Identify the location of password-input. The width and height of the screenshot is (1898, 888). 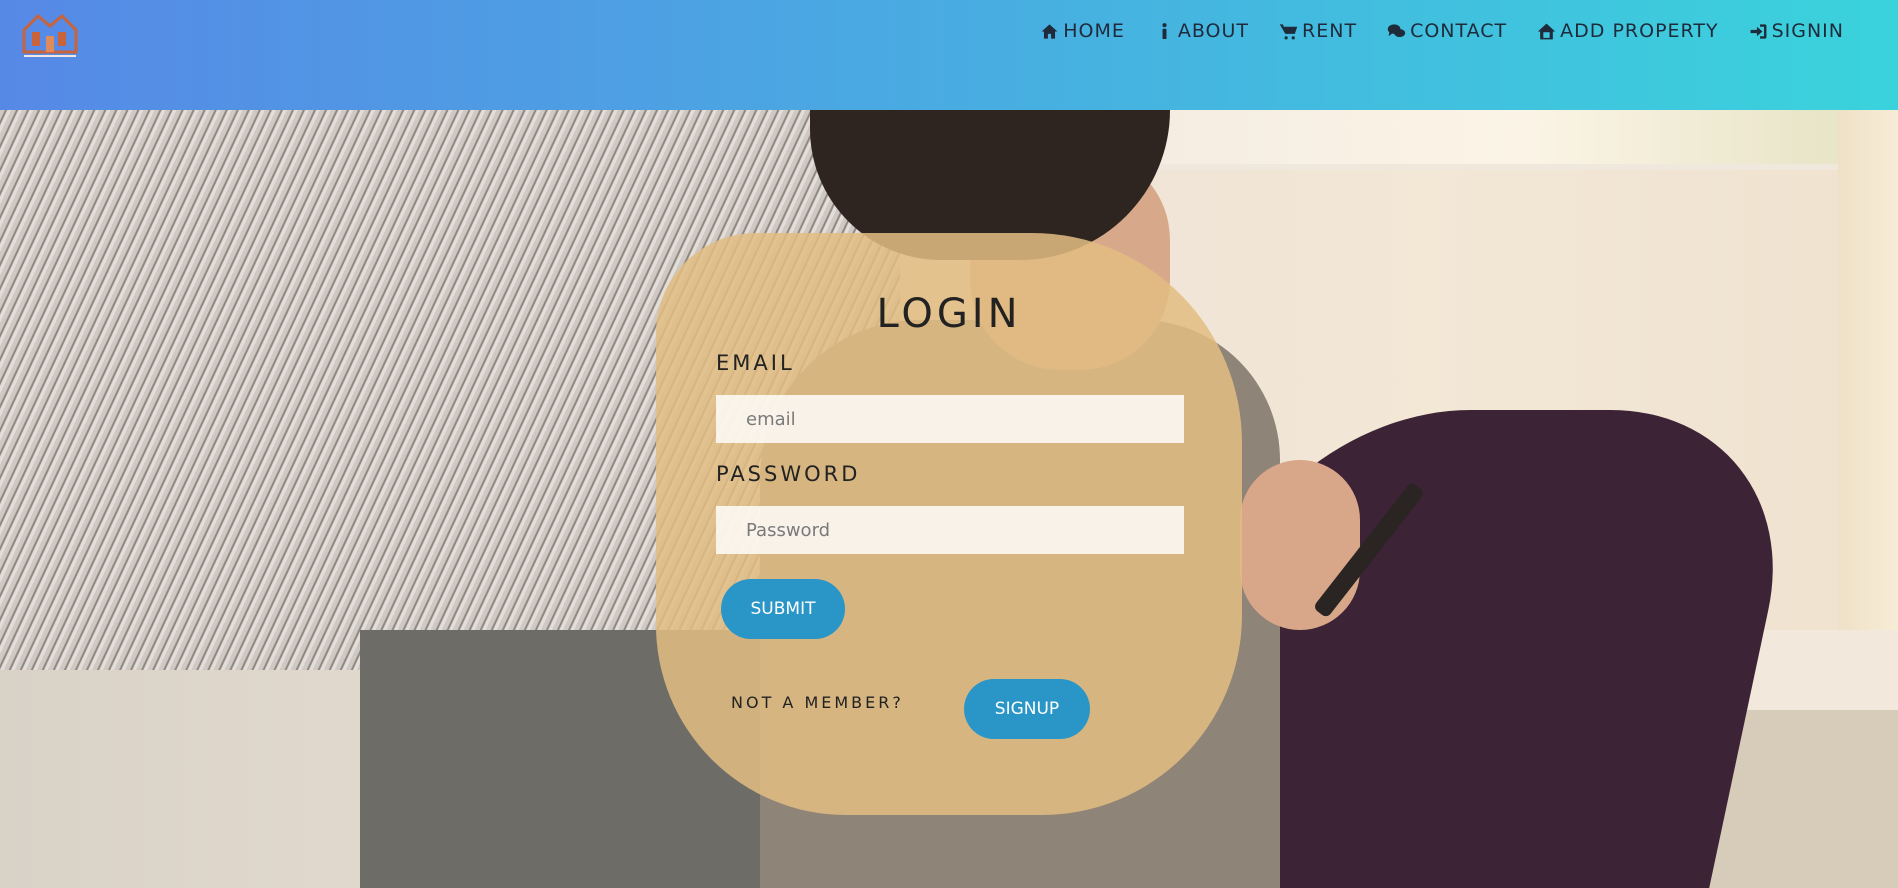
(950, 530).